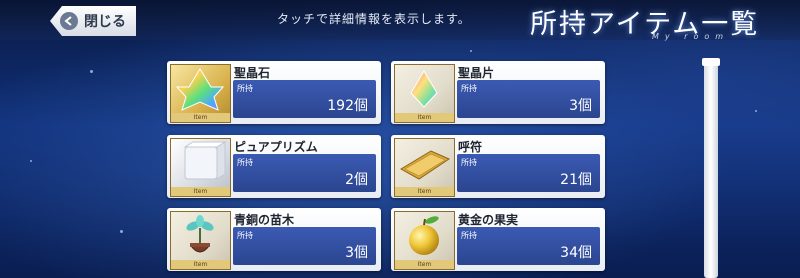  I want to click on item-card-bronze-sapling: Item 青銅の苗木 所持 3個, so click(274, 239).